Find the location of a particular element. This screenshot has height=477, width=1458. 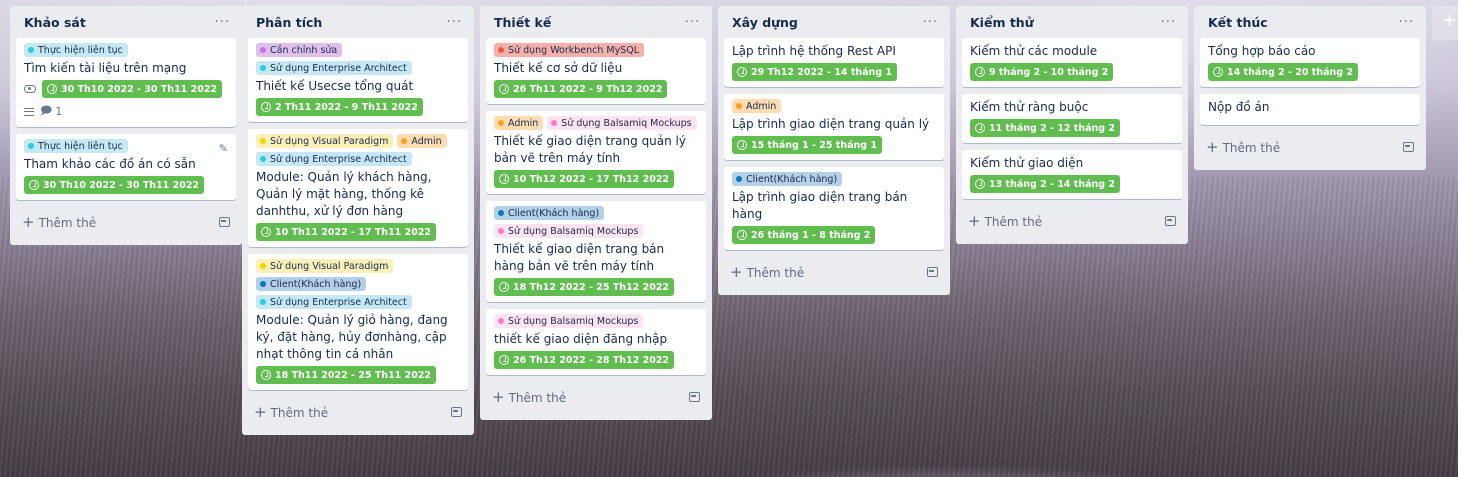

label-text: Cần chỉnh sửa is located at coordinates (304, 50).